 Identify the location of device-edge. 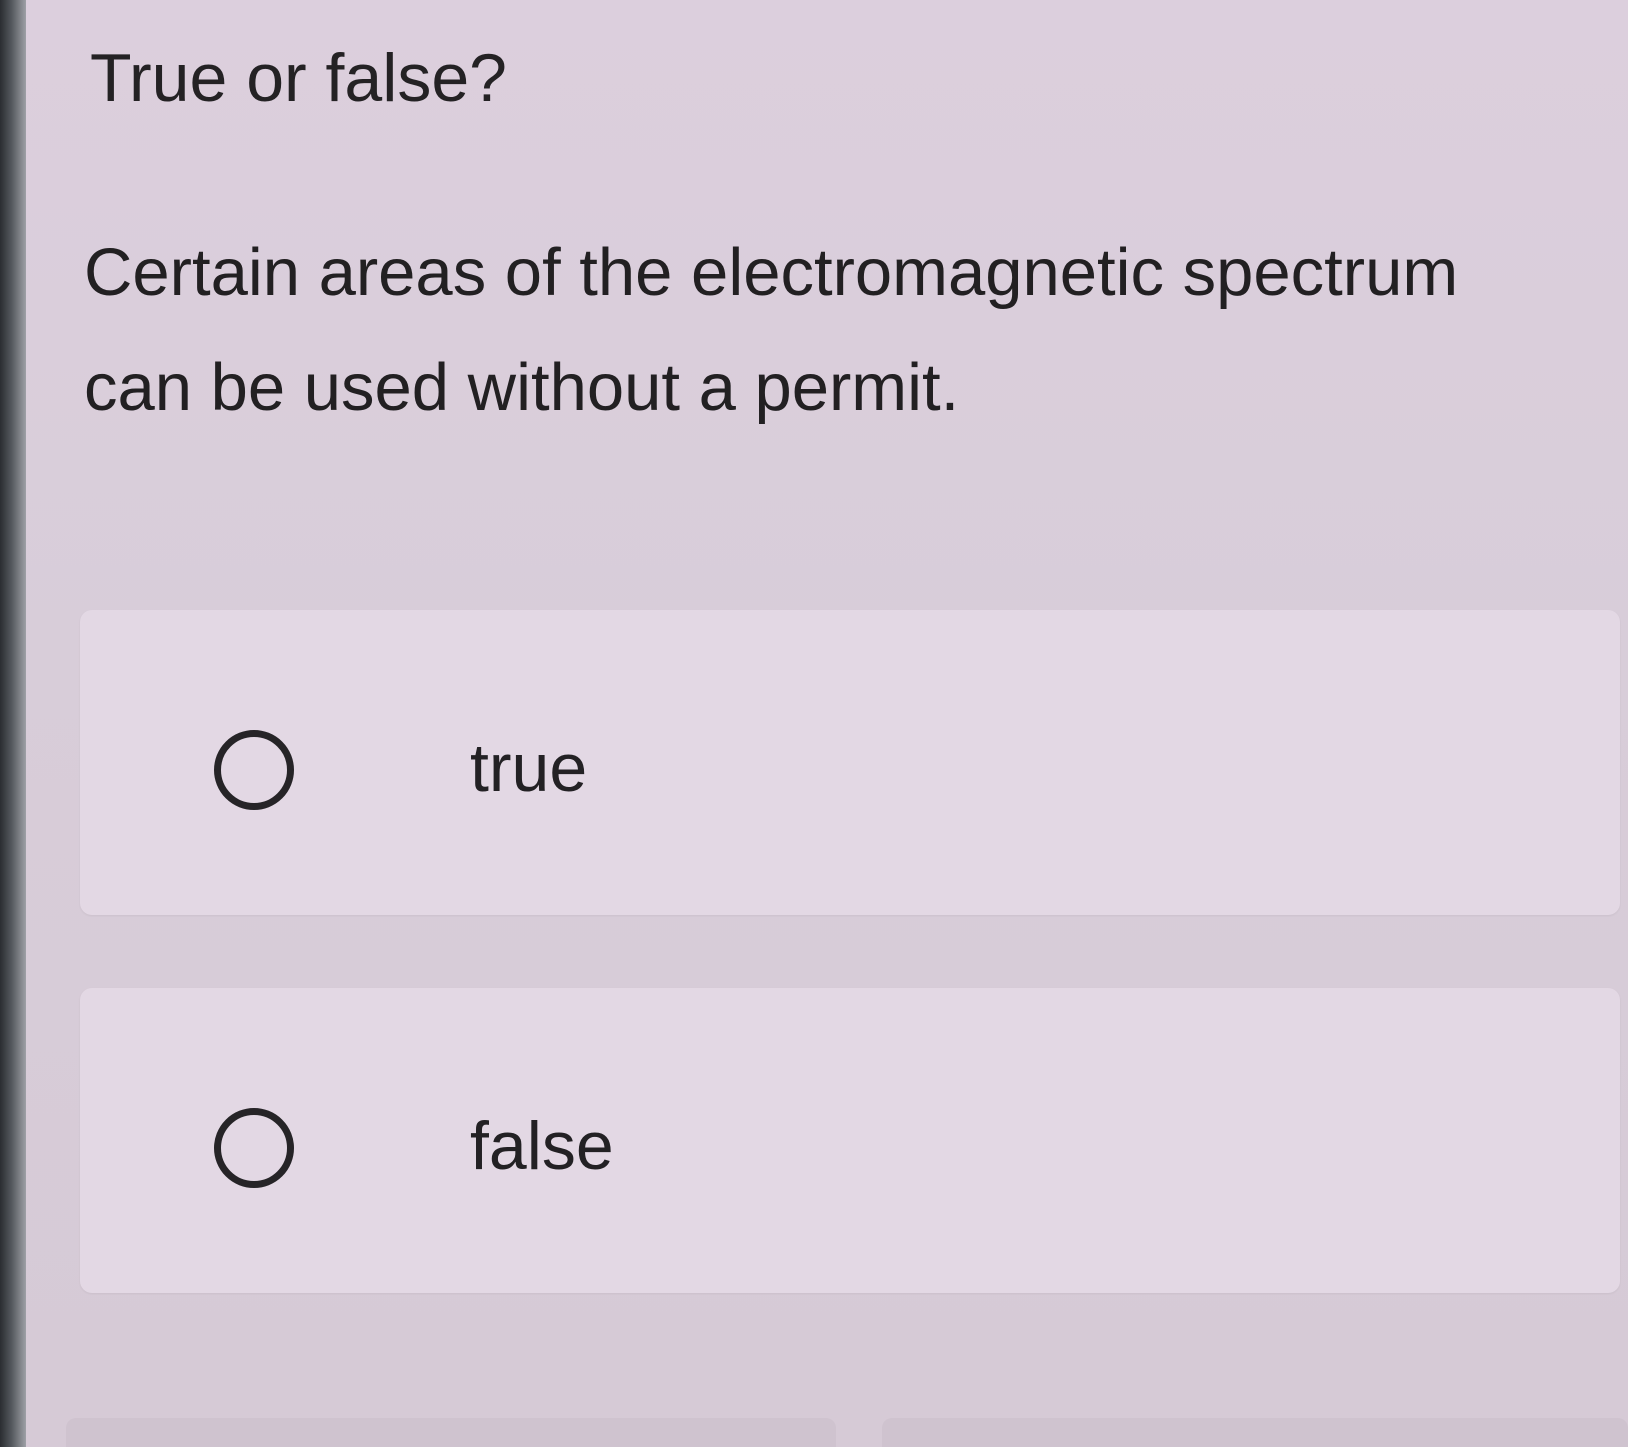
(13, 723).